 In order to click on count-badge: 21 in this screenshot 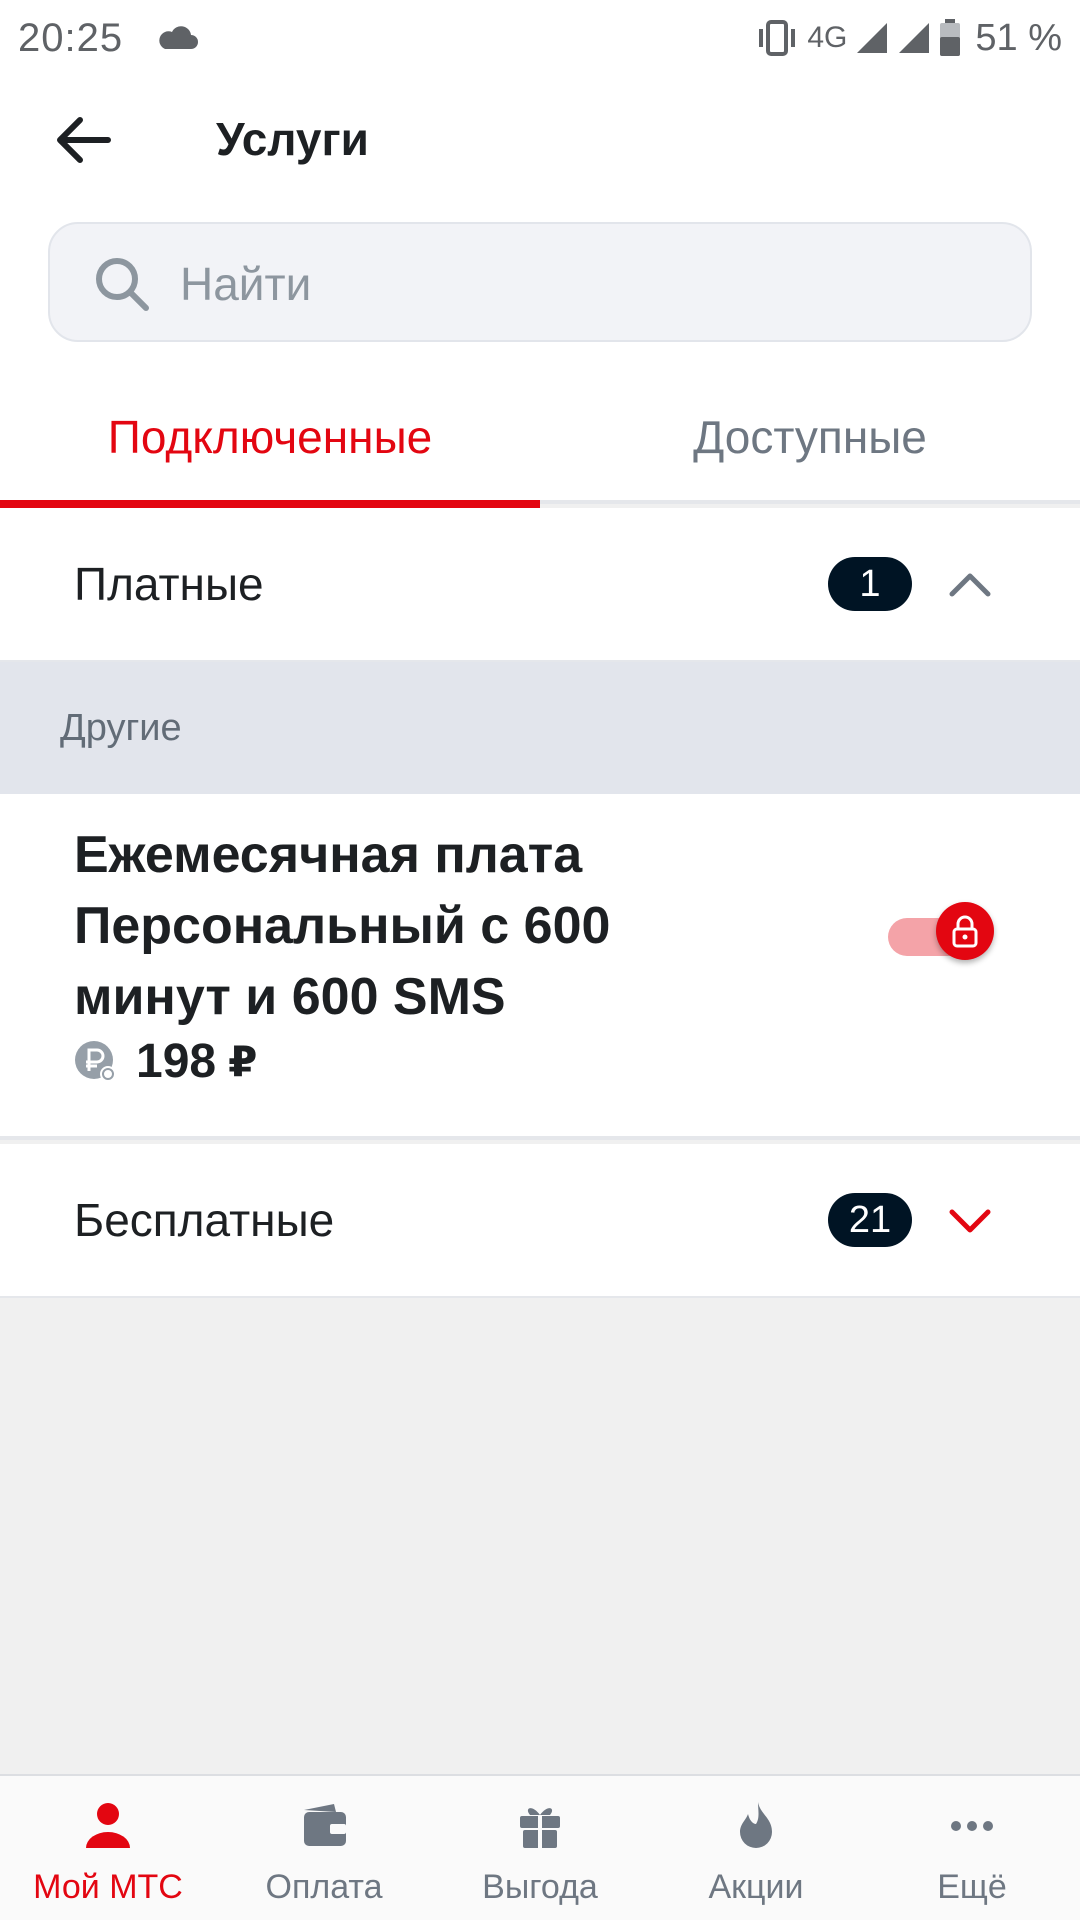, I will do `click(870, 1220)`.